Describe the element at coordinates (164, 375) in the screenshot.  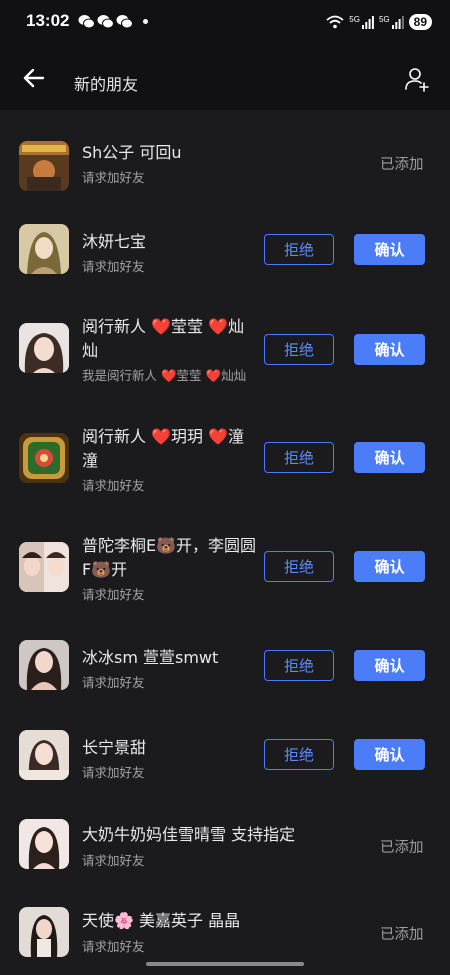
I see `request-message: 我是阅行新人 ❤️莹莹 ❤️灿灿` at that location.